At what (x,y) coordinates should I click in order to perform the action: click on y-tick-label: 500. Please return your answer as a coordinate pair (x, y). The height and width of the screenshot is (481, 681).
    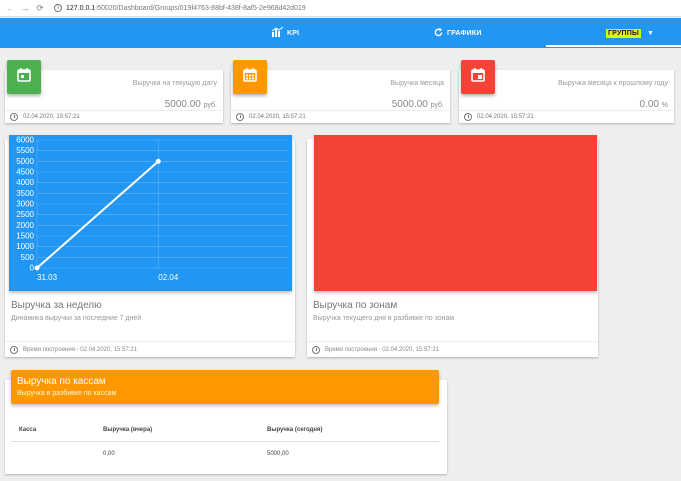
    Looking at the image, I should click on (28, 257).